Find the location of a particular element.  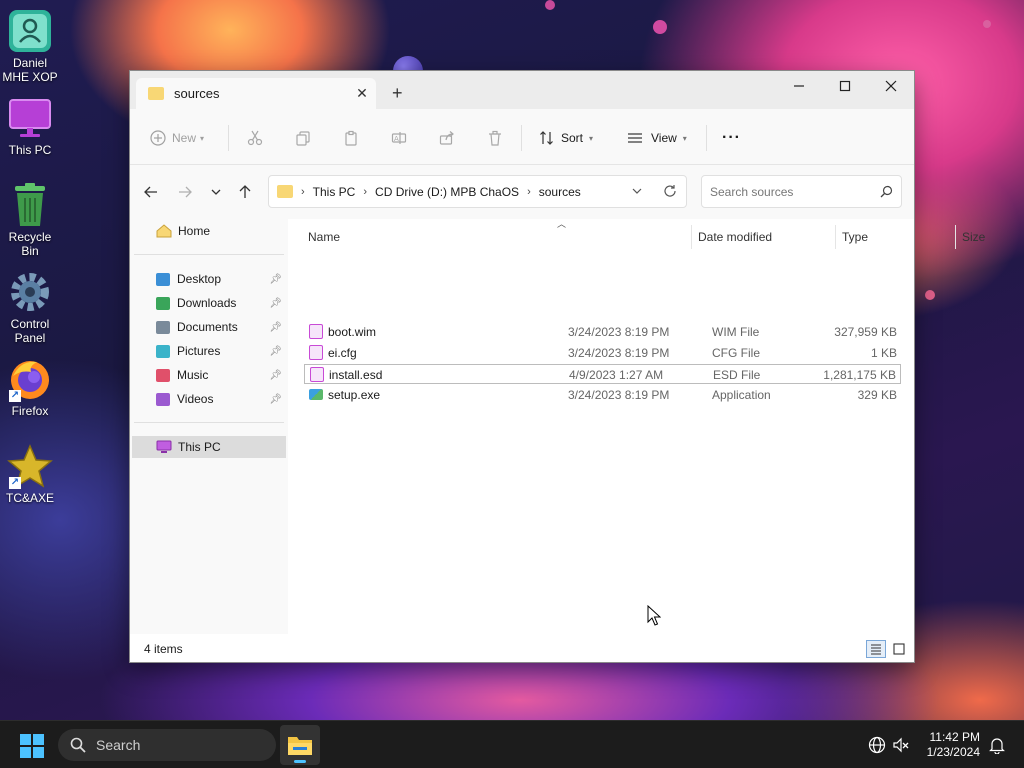

column-label: Date modified is located at coordinates (735, 237).